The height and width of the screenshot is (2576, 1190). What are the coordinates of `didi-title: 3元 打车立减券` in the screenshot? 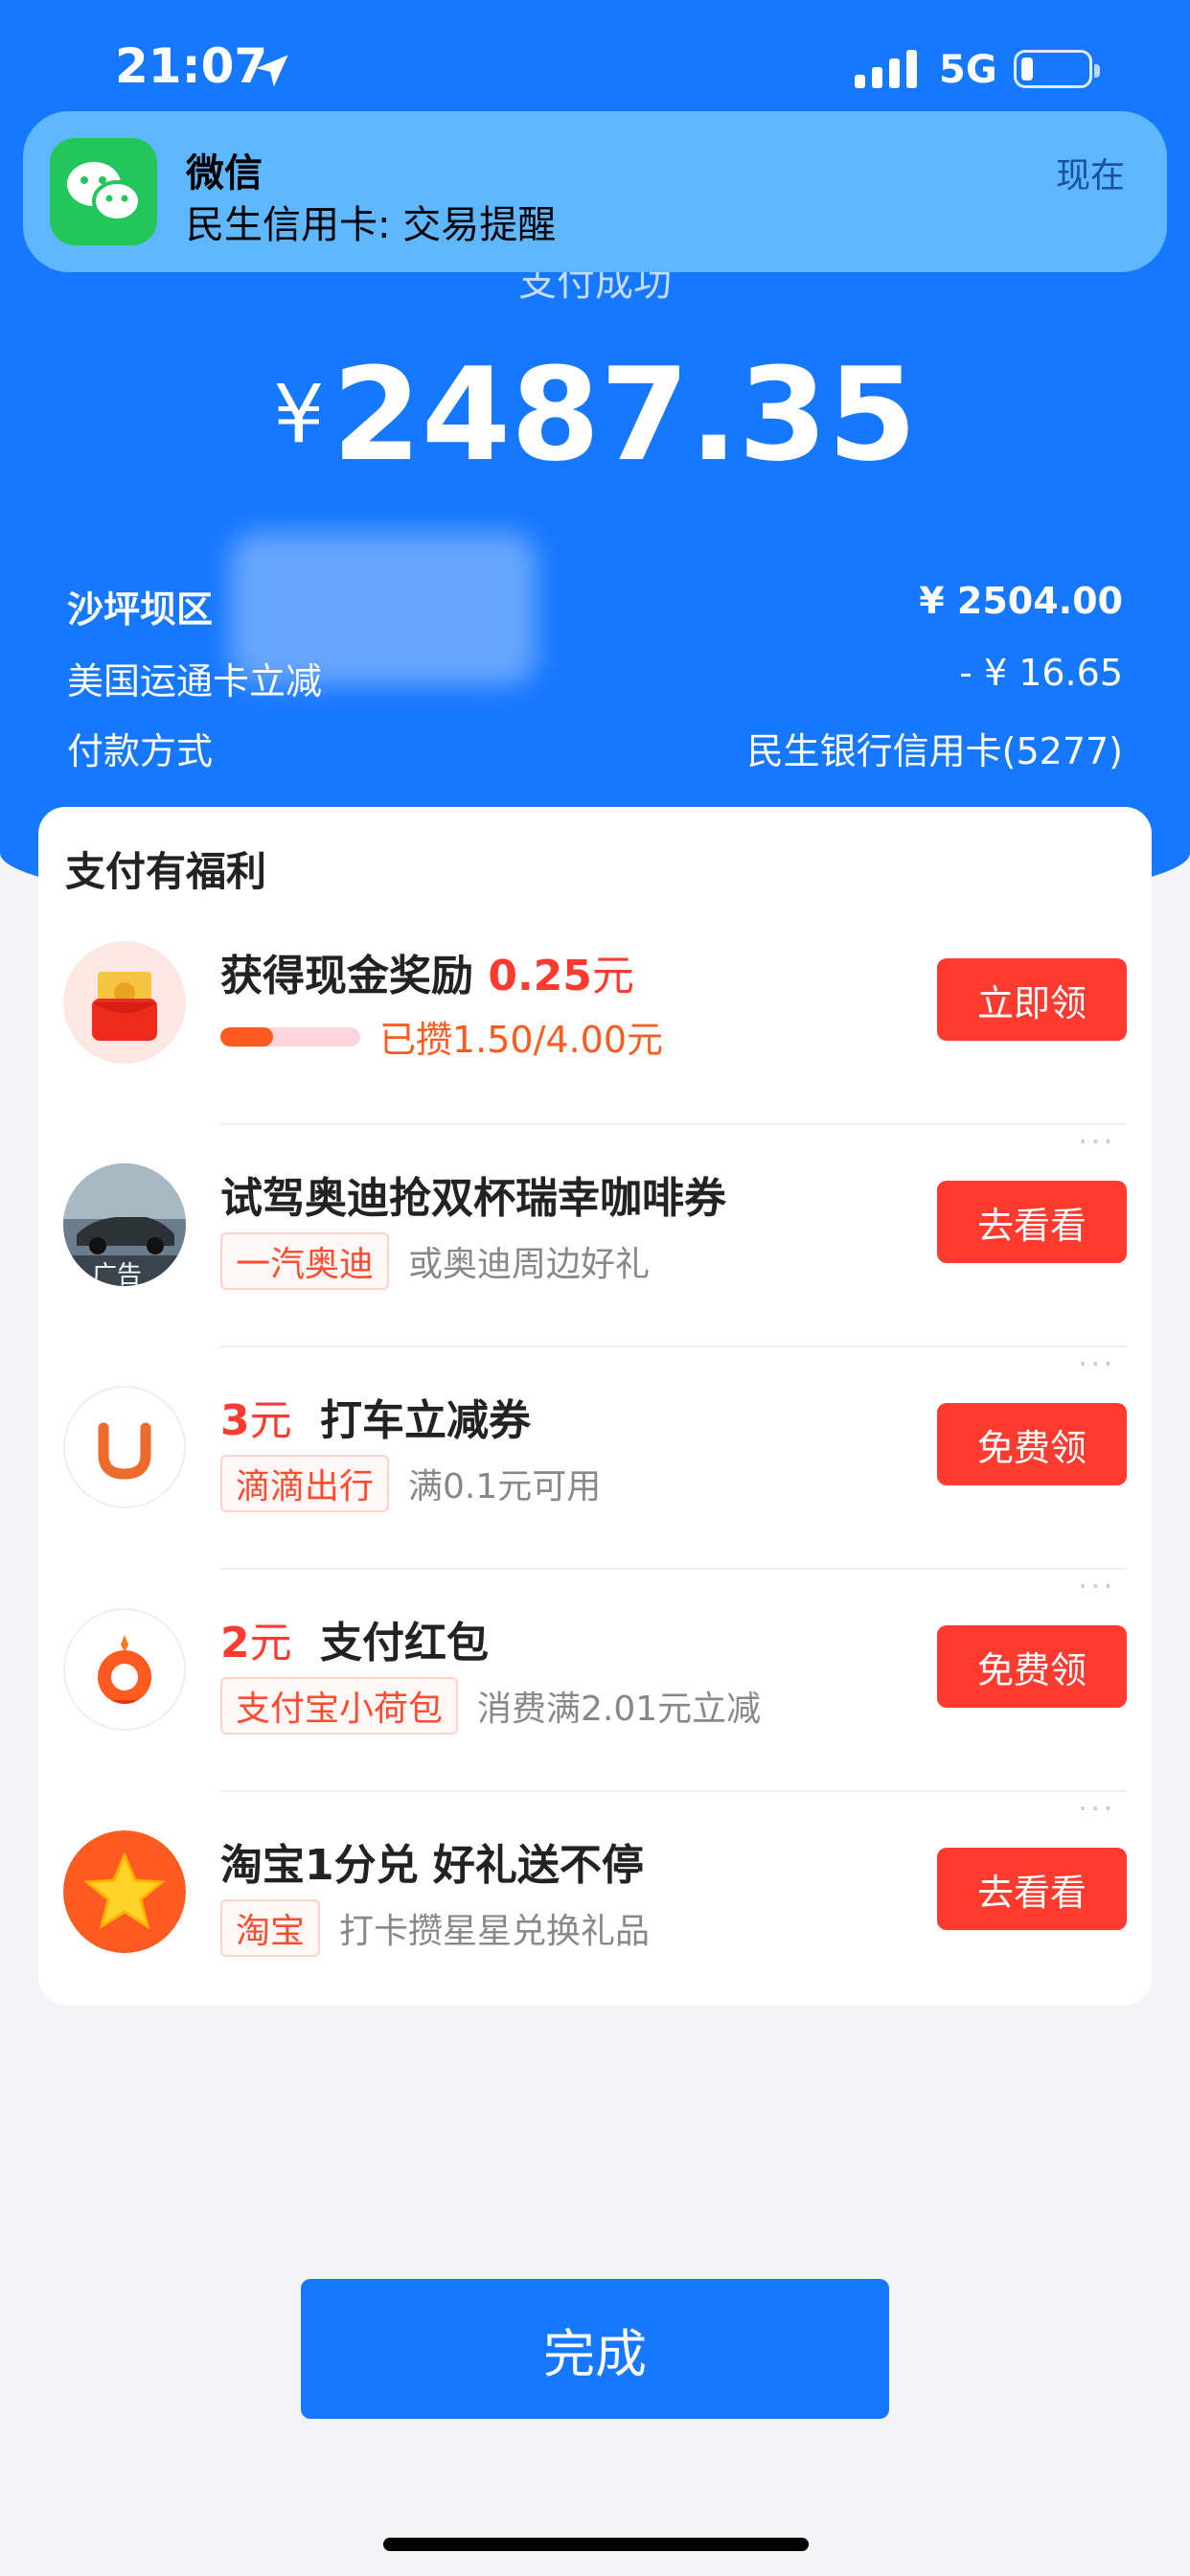 It's located at (375, 1420).